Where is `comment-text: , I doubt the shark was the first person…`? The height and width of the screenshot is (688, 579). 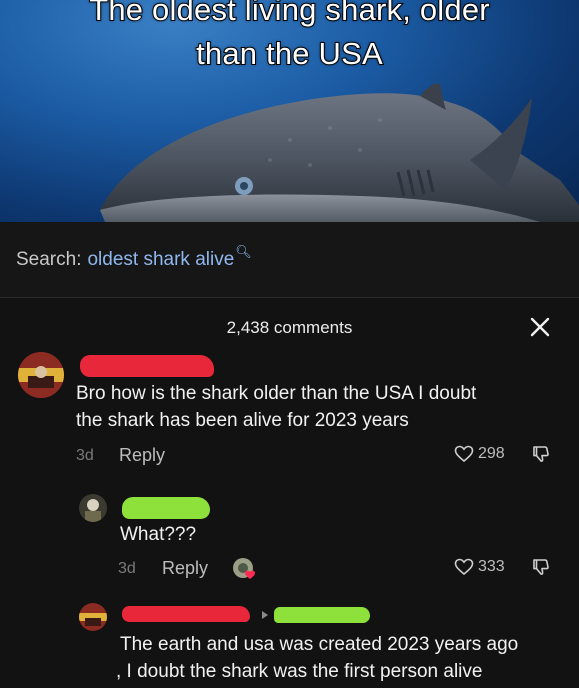
comment-text: , I doubt the shark was the first person… is located at coordinates (299, 671).